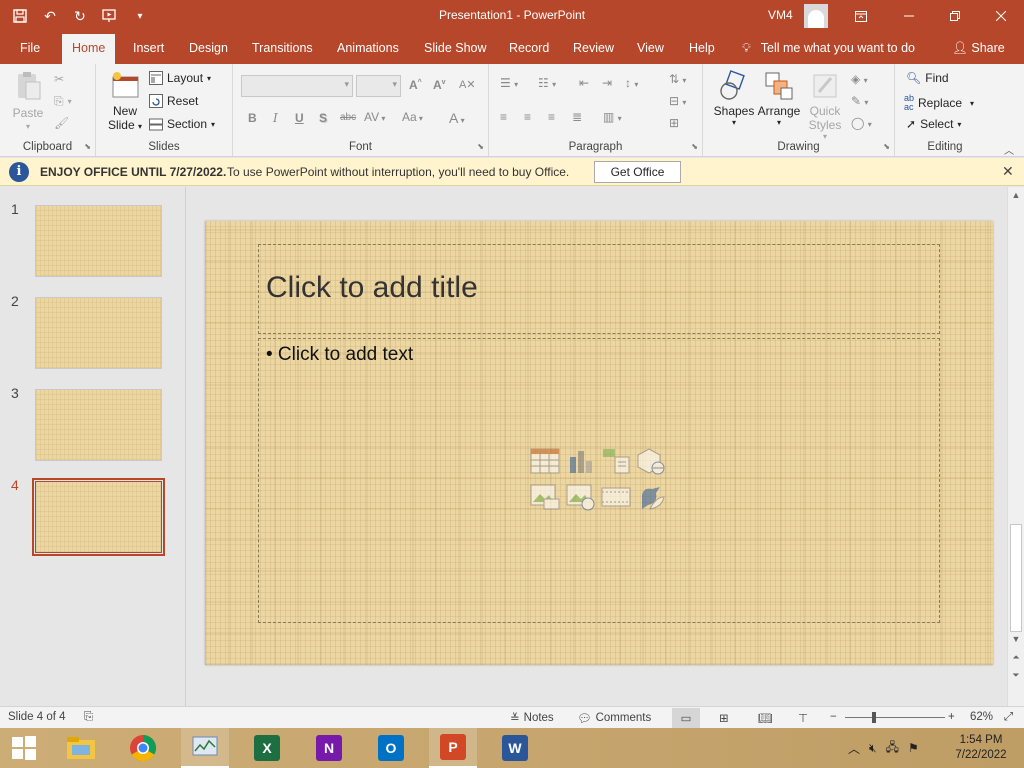 Image resolution: width=1024 pixels, height=768 pixels. Describe the element at coordinates (886, 146) in the screenshot. I see `drawing-launcher-icon: ⬊` at that location.